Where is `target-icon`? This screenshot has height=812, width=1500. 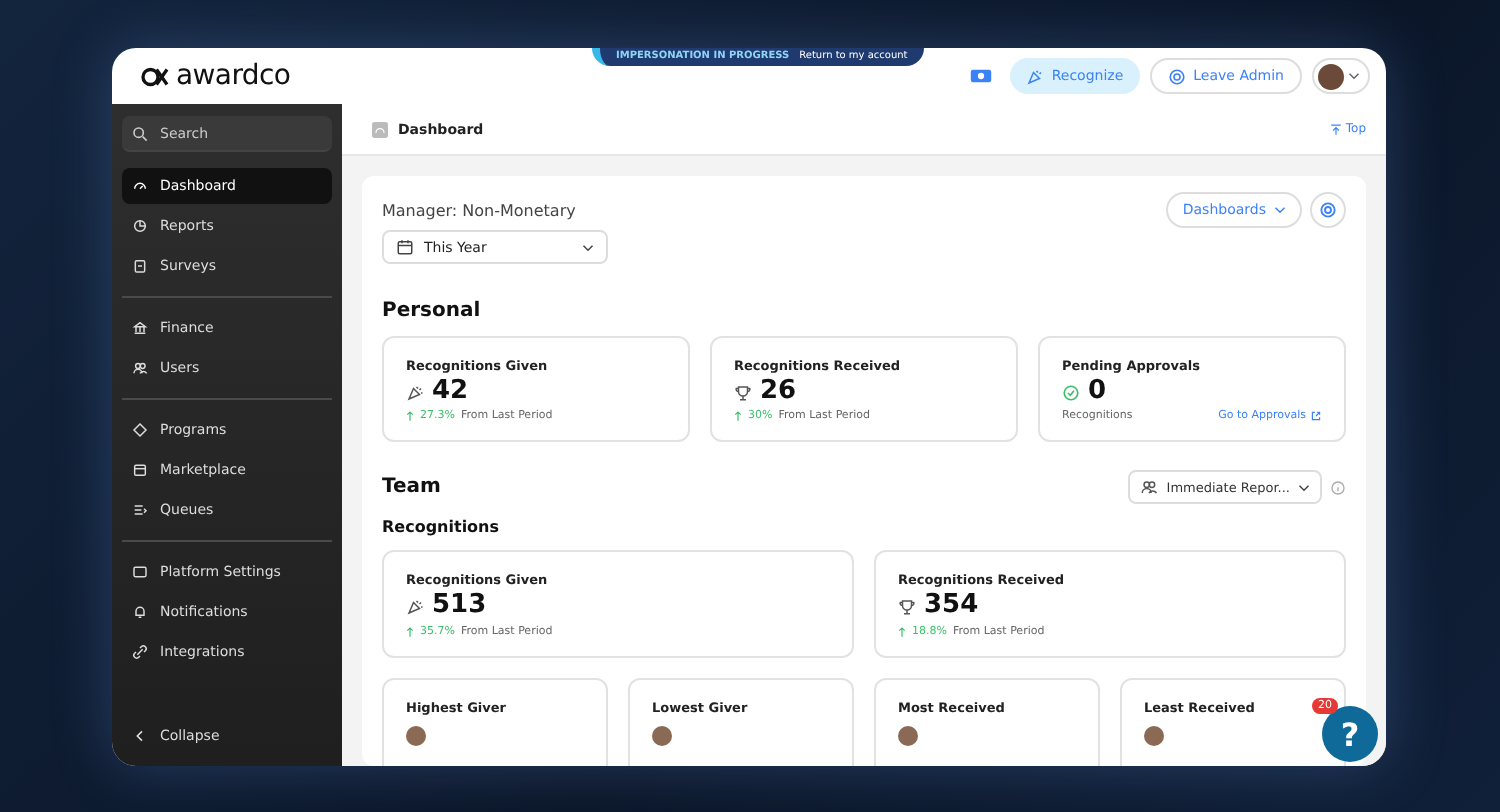
target-icon is located at coordinates (1176, 76).